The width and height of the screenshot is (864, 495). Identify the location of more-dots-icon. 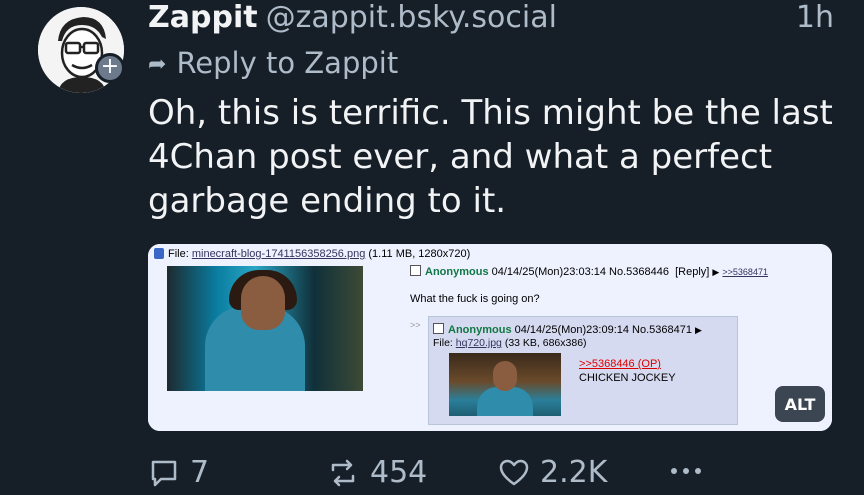
(686, 471).